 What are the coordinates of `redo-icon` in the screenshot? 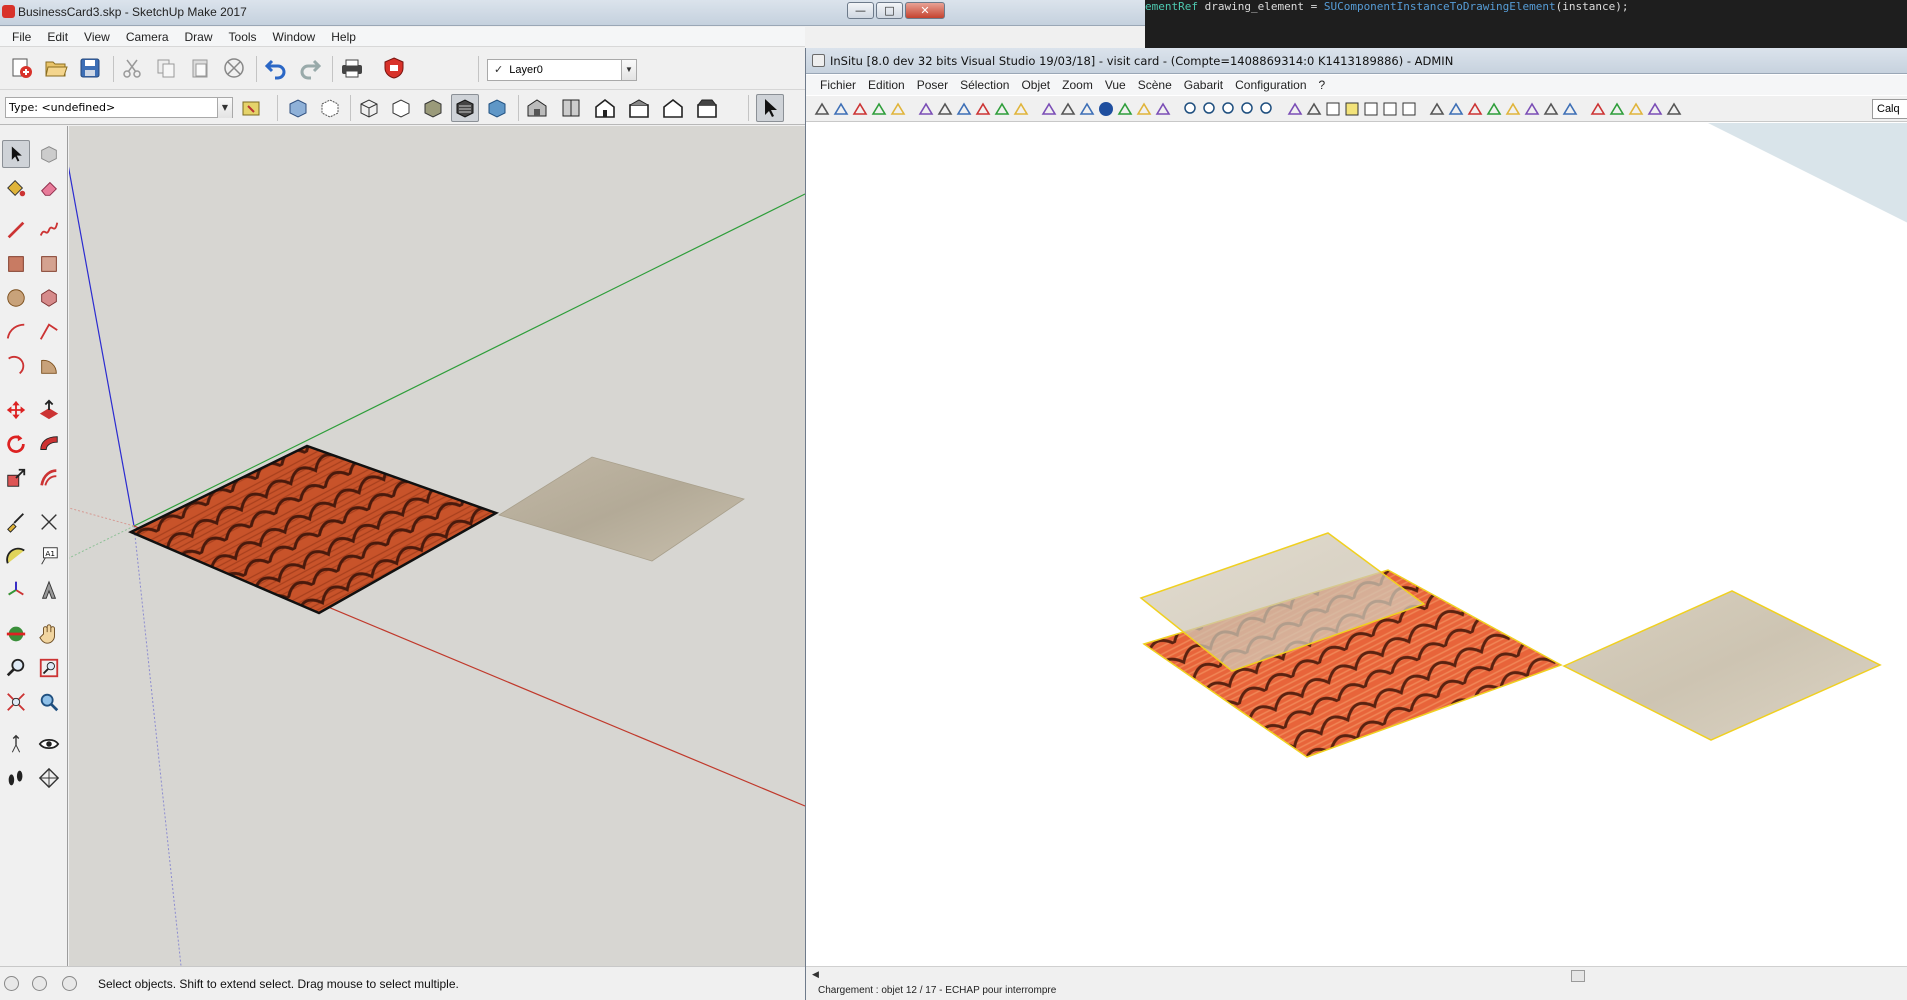 It's located at (310, 68).